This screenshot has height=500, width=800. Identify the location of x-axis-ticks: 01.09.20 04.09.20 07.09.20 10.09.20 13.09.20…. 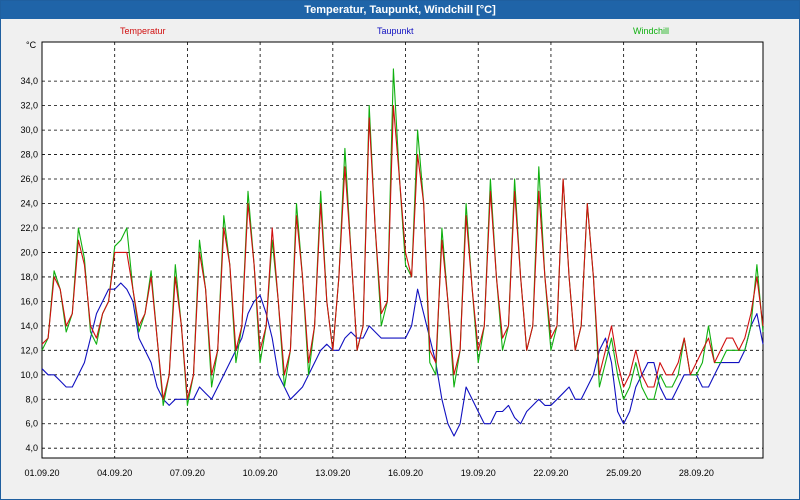
(368, 473).